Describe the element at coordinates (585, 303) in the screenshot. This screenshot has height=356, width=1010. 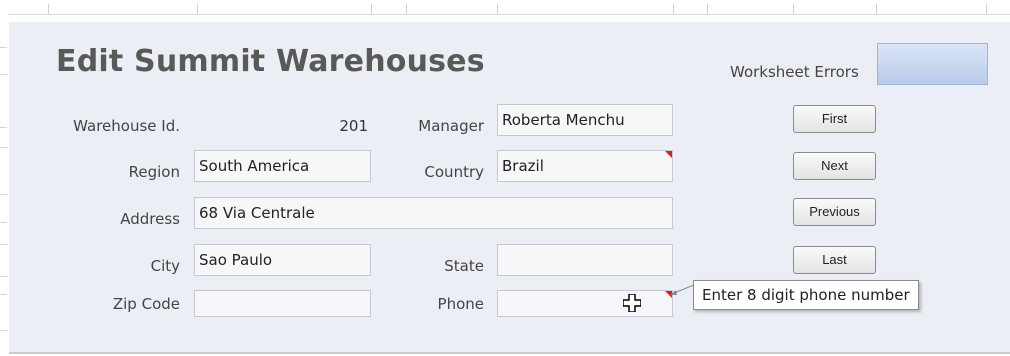
I see `phone-field` at that location.